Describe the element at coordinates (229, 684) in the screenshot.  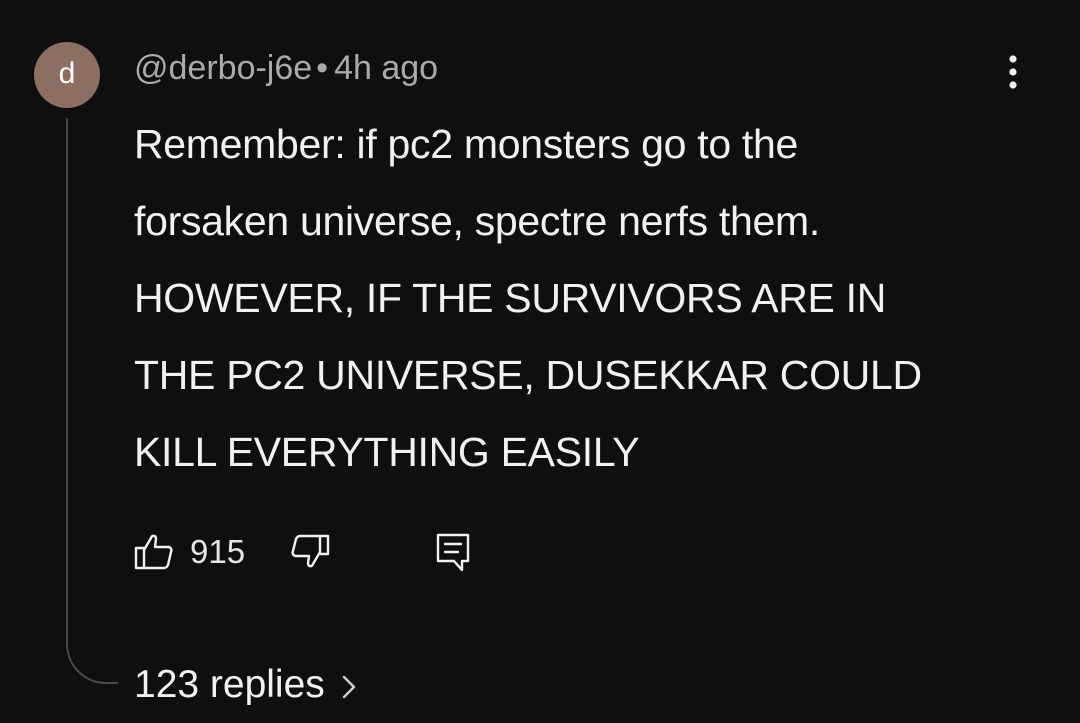
I see `replies-count-label: 123 replies` at that location.